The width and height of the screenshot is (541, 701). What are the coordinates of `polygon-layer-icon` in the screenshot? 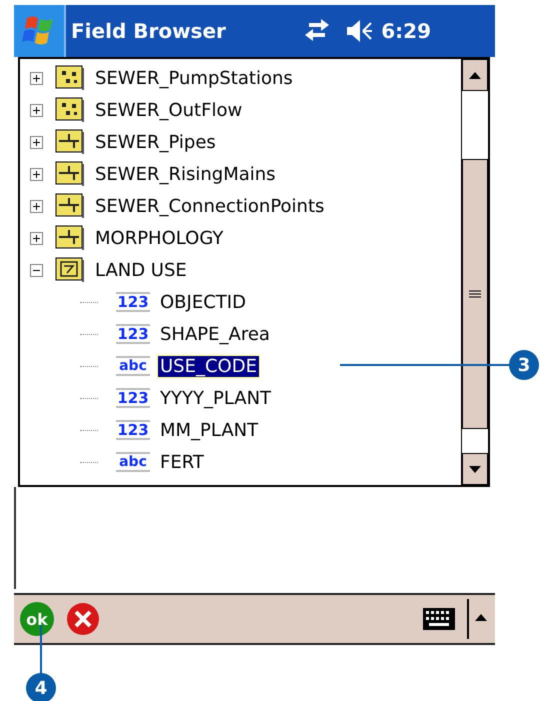 It's located at (70, 270).